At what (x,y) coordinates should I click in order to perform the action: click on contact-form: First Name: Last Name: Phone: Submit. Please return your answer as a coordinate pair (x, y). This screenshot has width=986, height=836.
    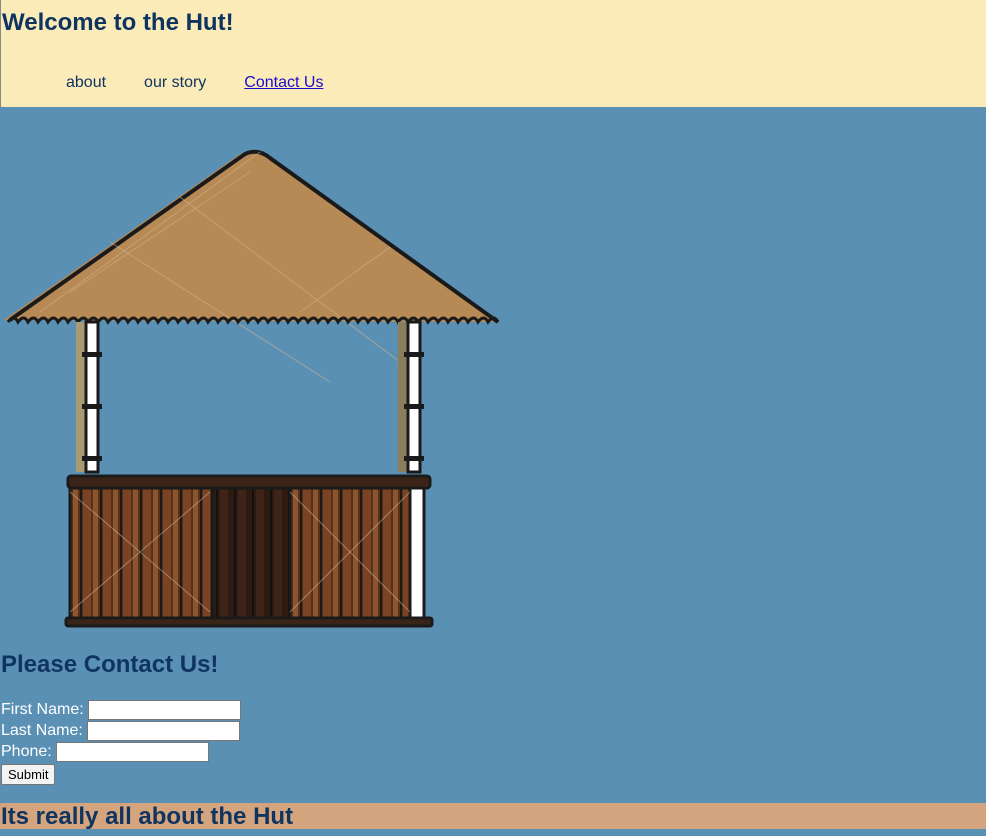
    Looking at the image, I should click on (121, 742).